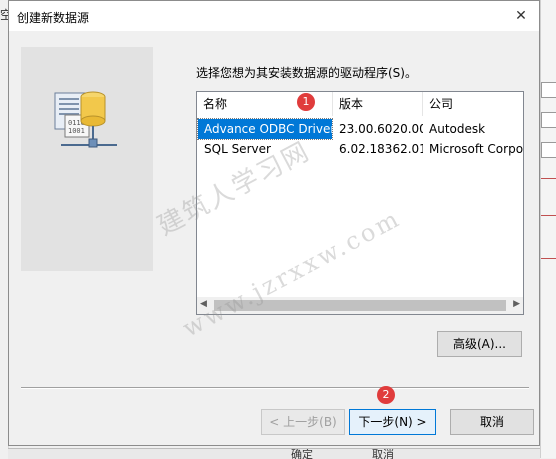  What do you see at coordinates (306, 102) in the screenshot?
I see `annotation-badge-1: 1` at bounding box center [306, 102].